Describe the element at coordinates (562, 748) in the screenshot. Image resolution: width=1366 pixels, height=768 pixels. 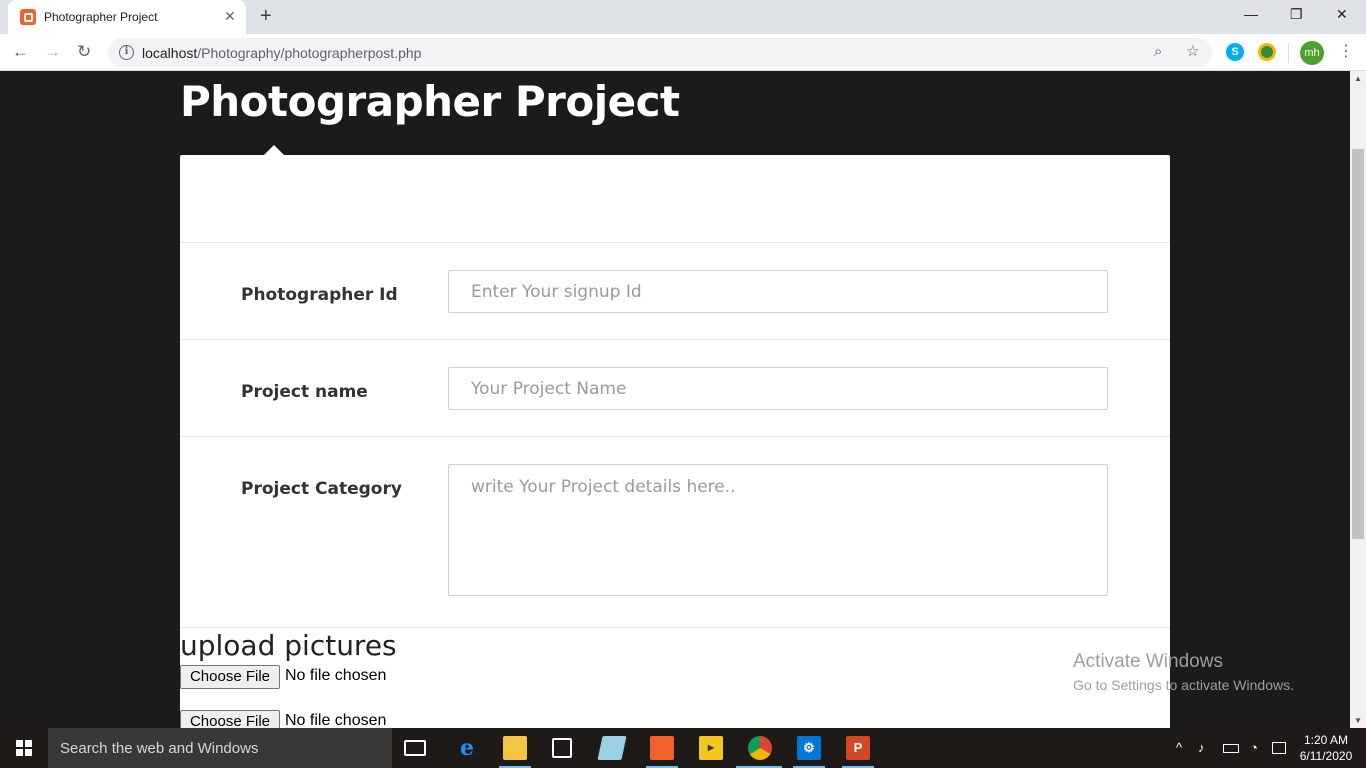
I see `store-icon` at that location.